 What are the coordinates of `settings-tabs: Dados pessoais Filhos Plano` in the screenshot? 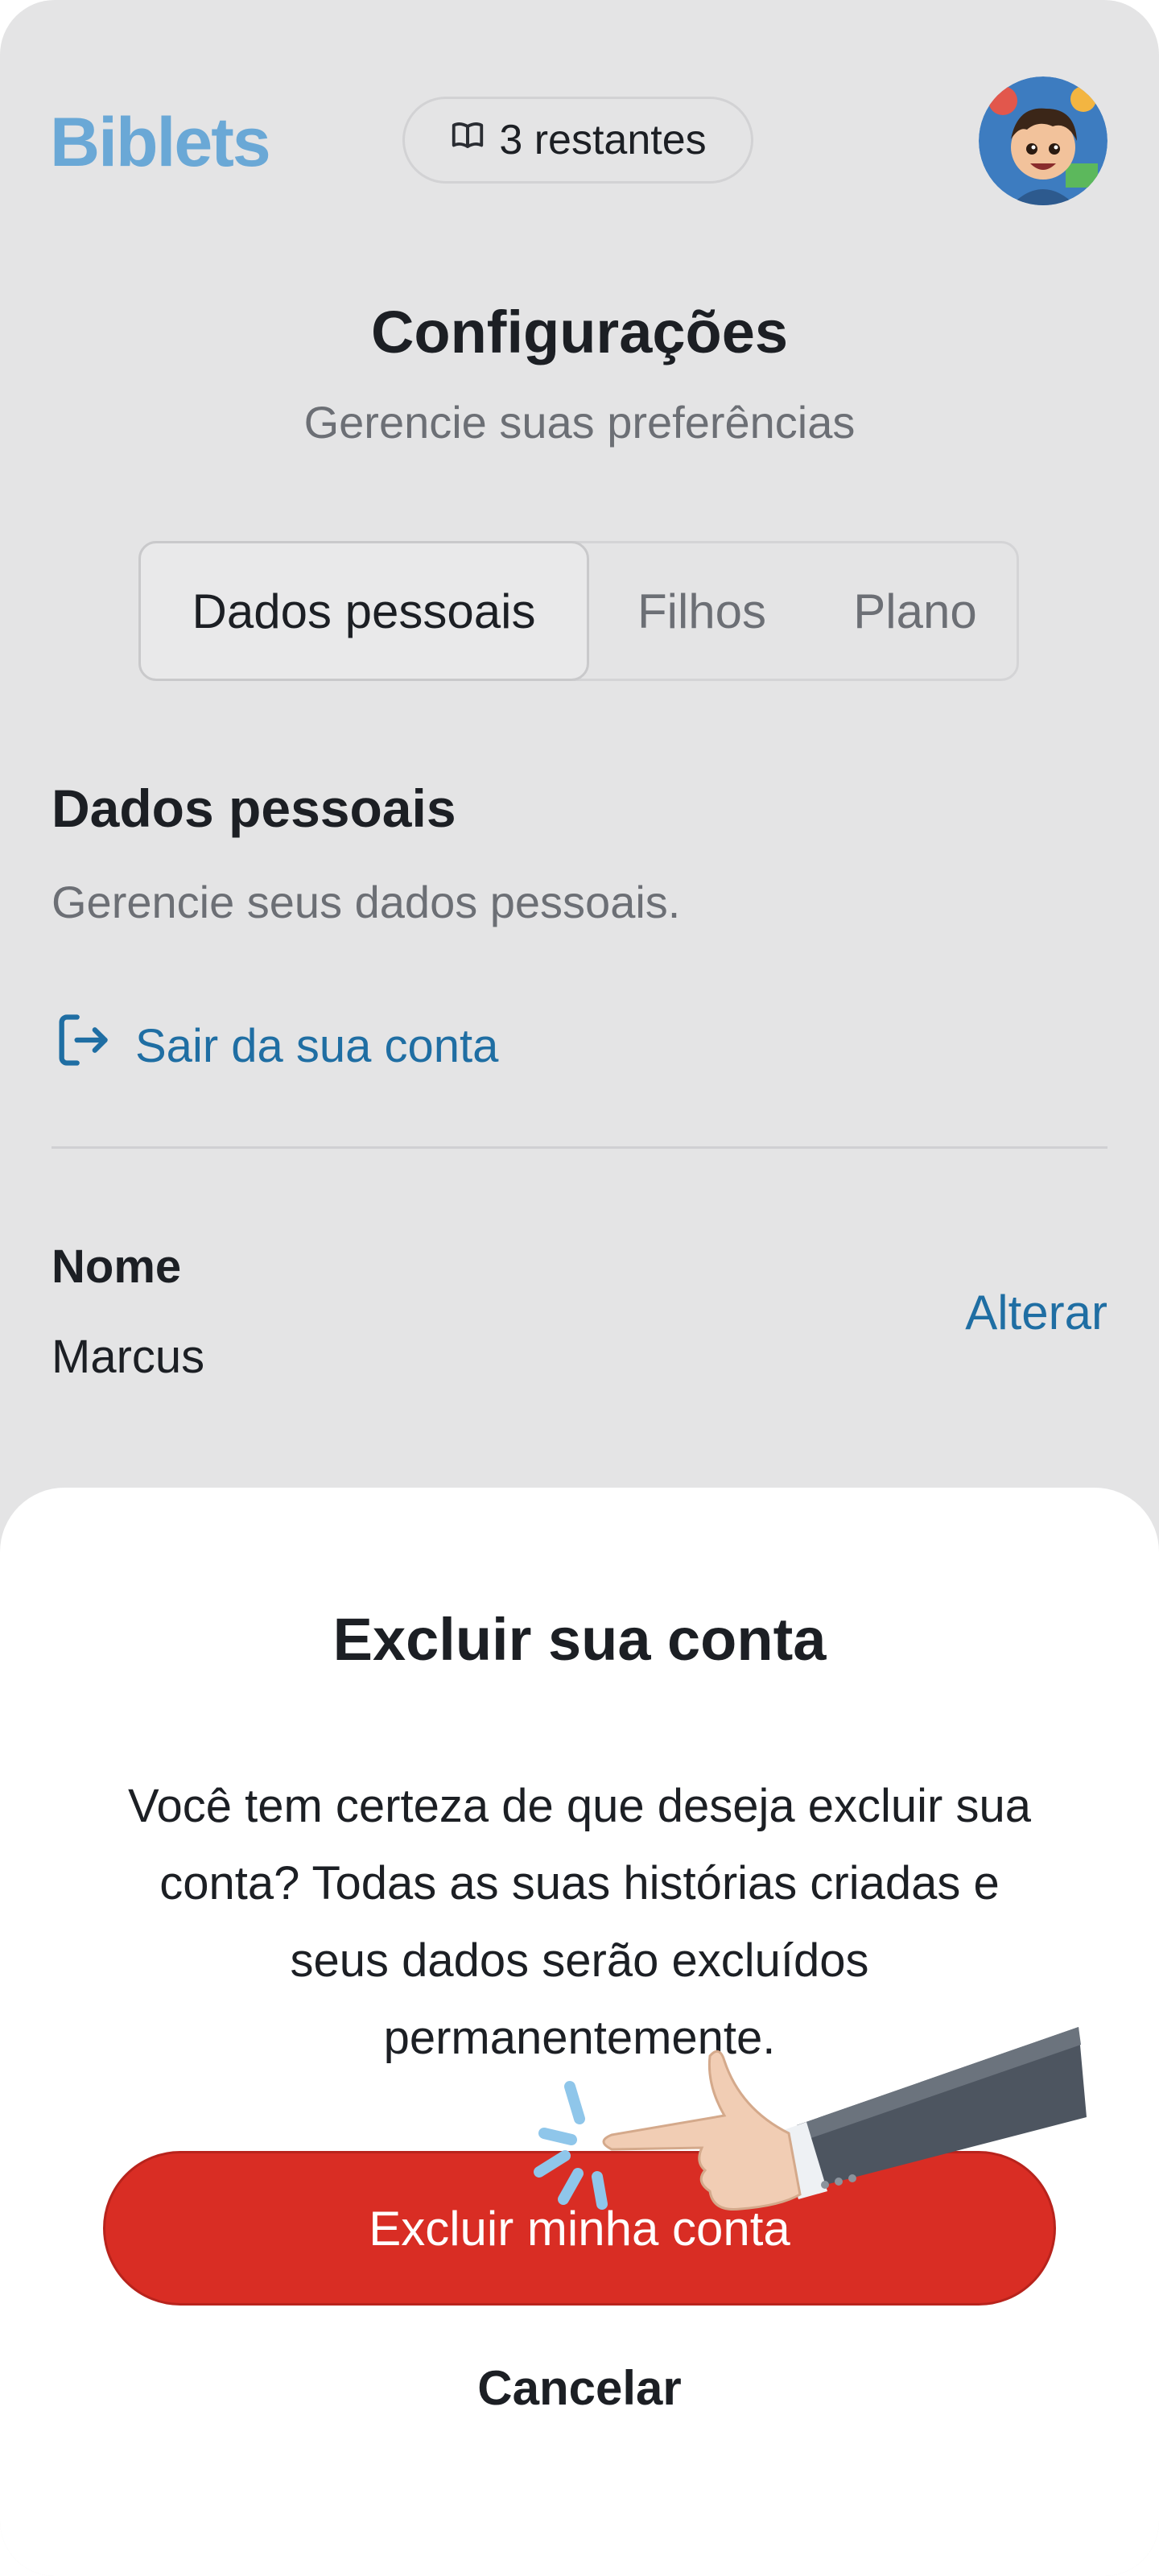 It's located at (578, 611).